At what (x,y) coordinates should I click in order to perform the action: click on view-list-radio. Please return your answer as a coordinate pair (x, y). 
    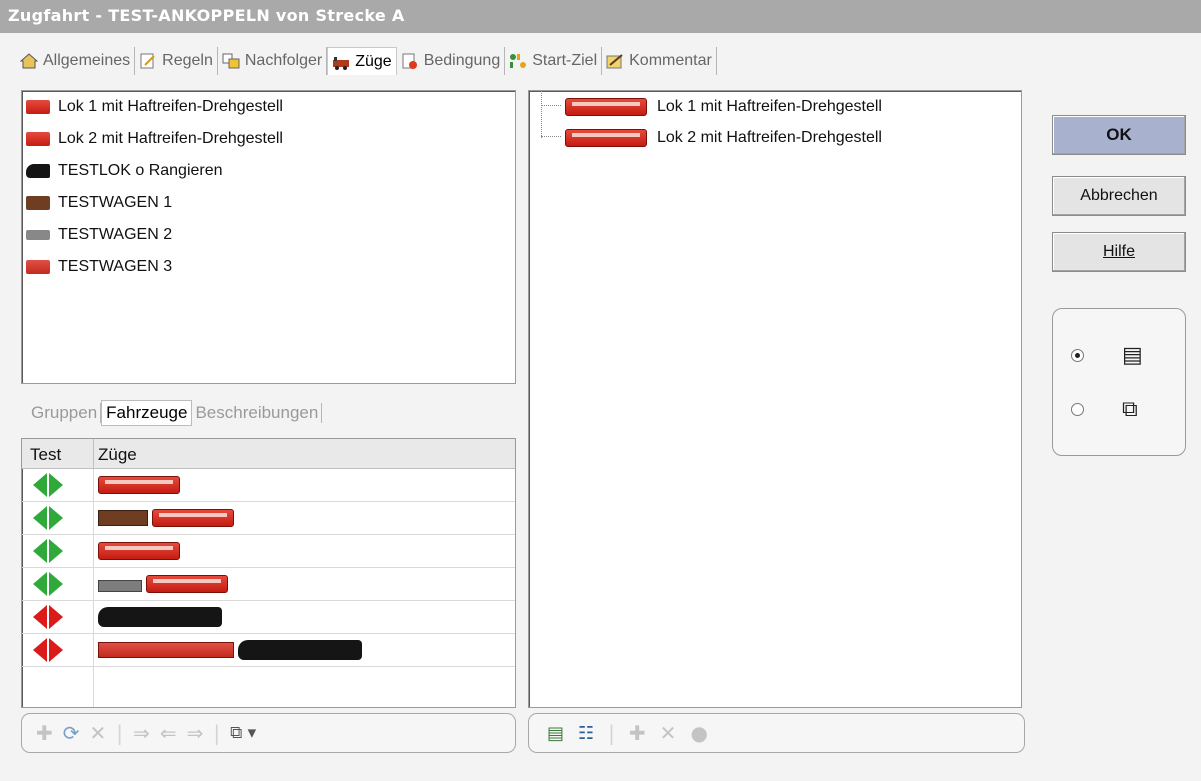
    Looking at the image, I should click on (1077, 355).